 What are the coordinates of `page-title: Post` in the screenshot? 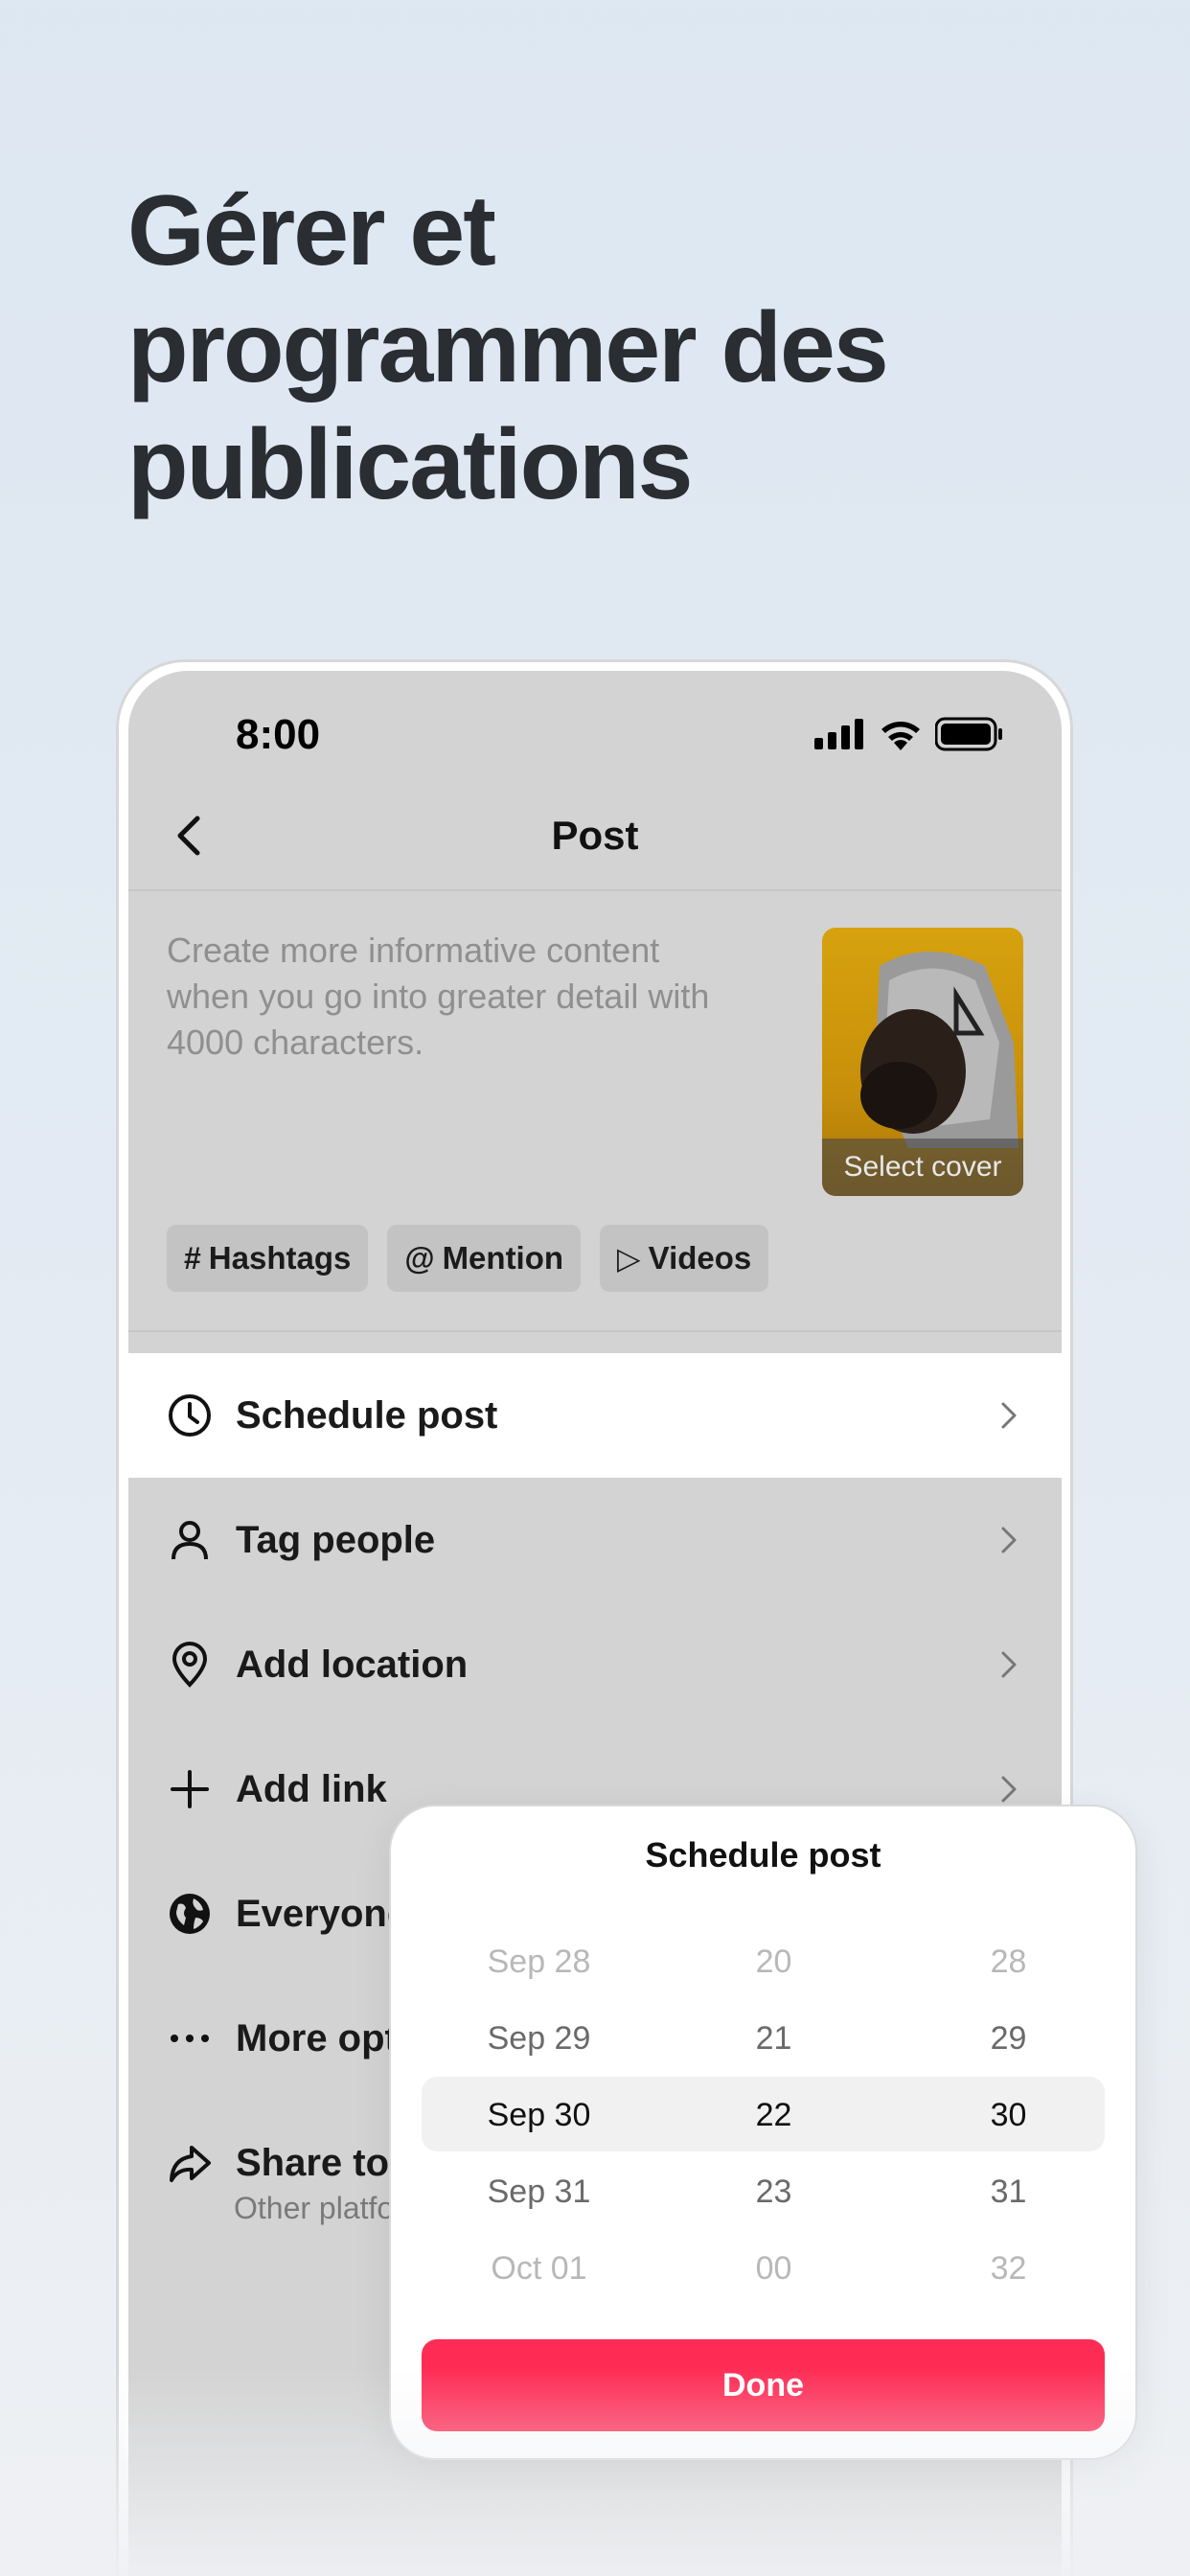 It's located at (595, 835).